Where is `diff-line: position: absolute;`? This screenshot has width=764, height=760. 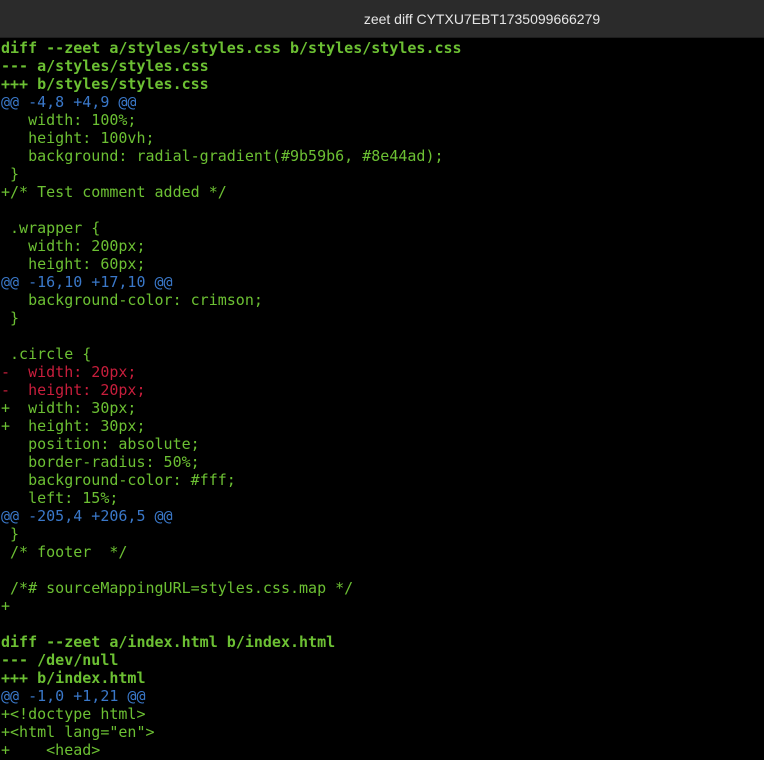
diff-line: position: absolute; is located at coordinates (100, 444).